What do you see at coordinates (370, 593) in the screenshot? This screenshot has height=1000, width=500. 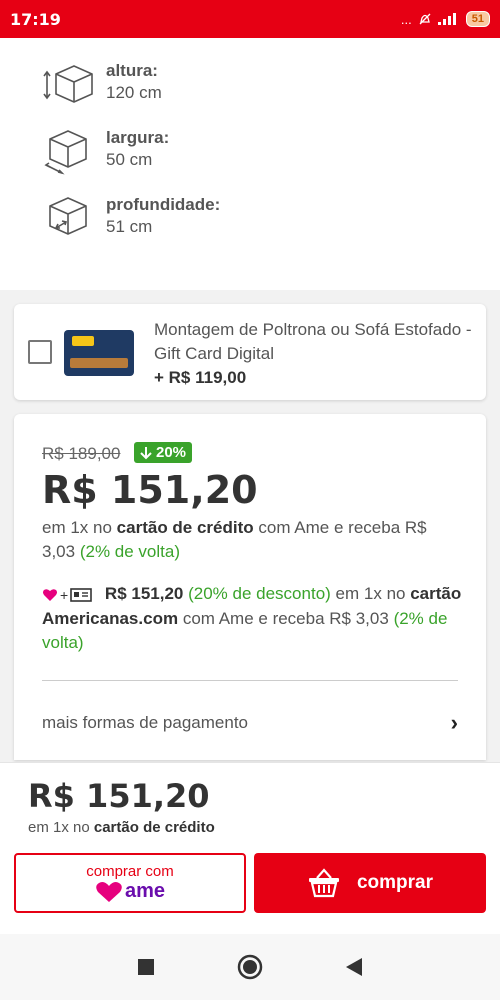 I see `ame-mid: em 1x no` at bounding box center [370, 593].